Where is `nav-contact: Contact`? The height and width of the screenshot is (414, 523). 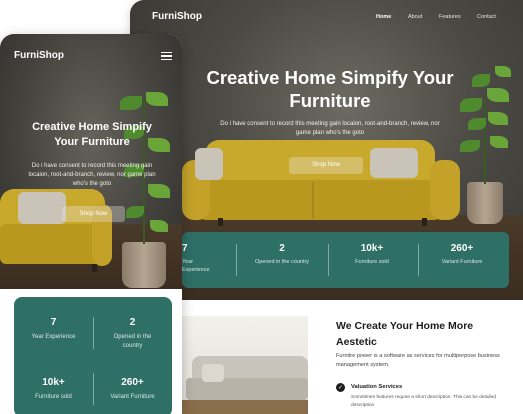 nav-contact: Contact is located at coordinates (486, 17).